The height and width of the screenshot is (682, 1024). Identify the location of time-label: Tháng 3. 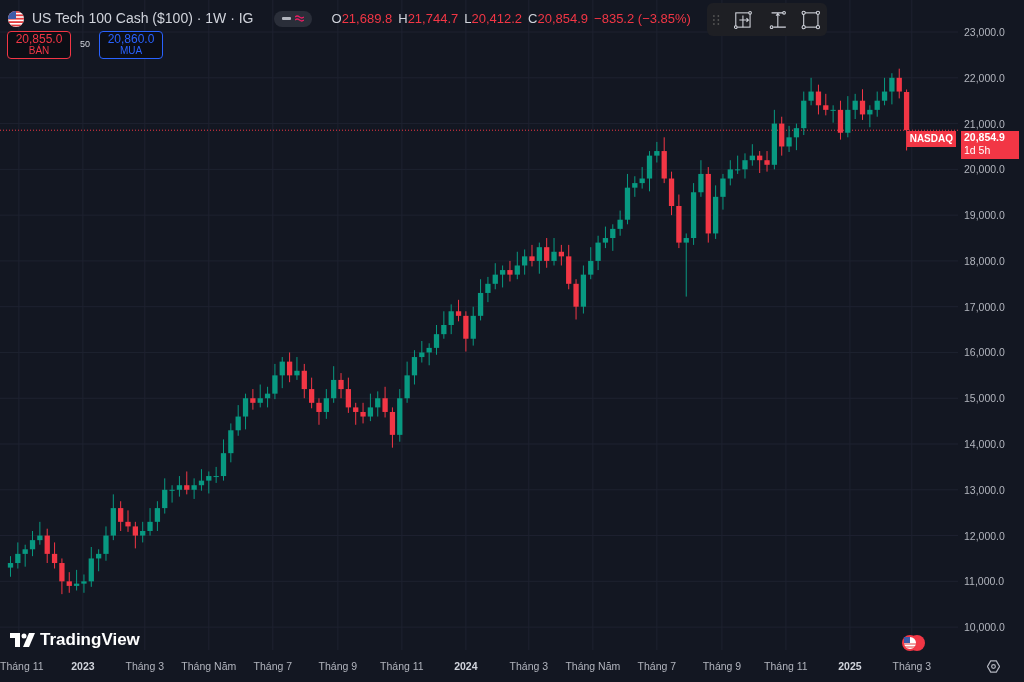
(145, 666).